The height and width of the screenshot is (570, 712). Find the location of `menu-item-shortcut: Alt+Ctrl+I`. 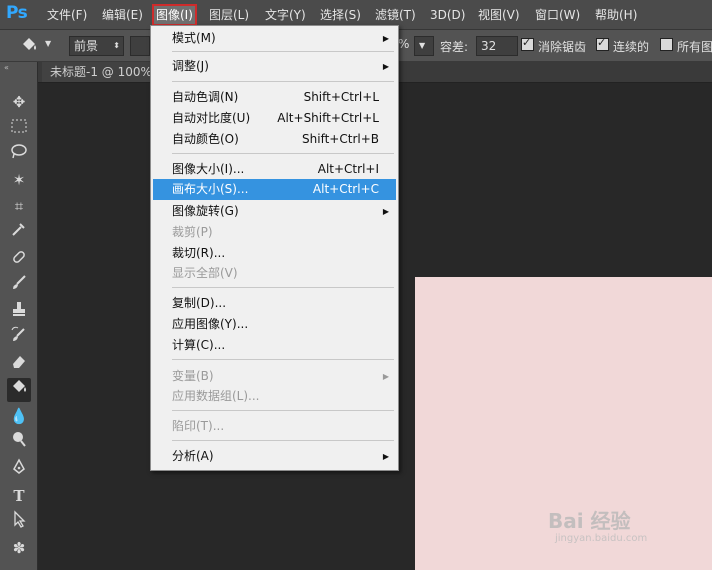

menu-item-shortcut: Alt+Ctrl+I is located at coordinates (348, 169).